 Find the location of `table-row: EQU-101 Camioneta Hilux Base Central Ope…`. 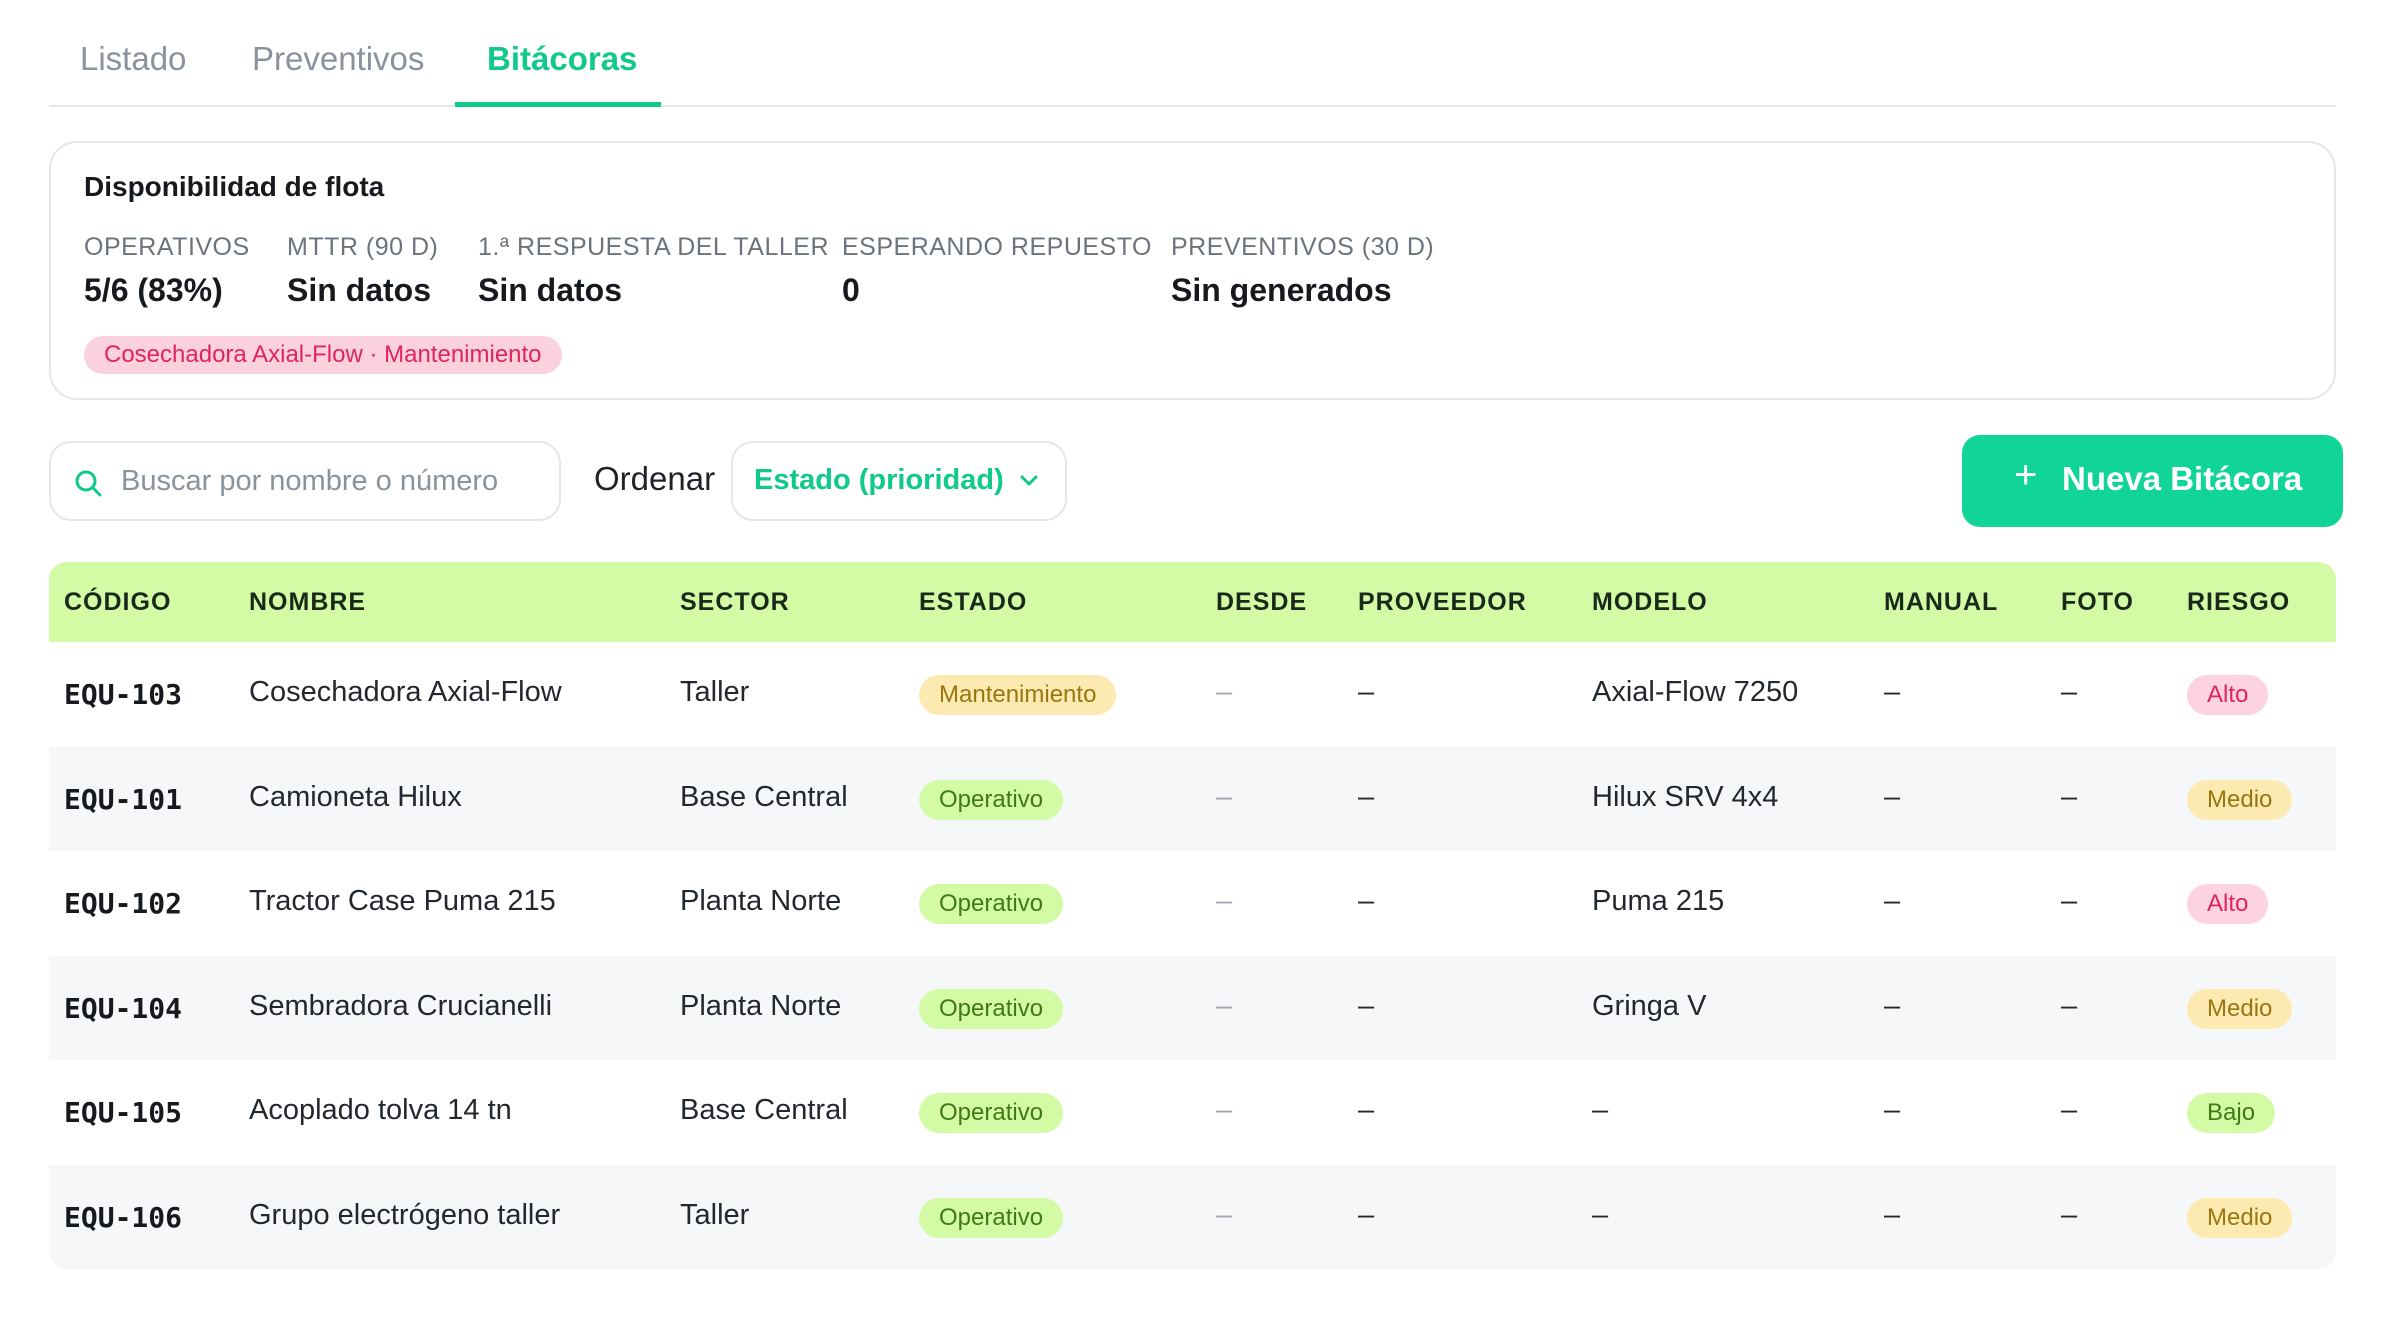

table-row: EQU-101 Camioneta Hilux Base Central Ope… is located at coordinates (1192, 798).